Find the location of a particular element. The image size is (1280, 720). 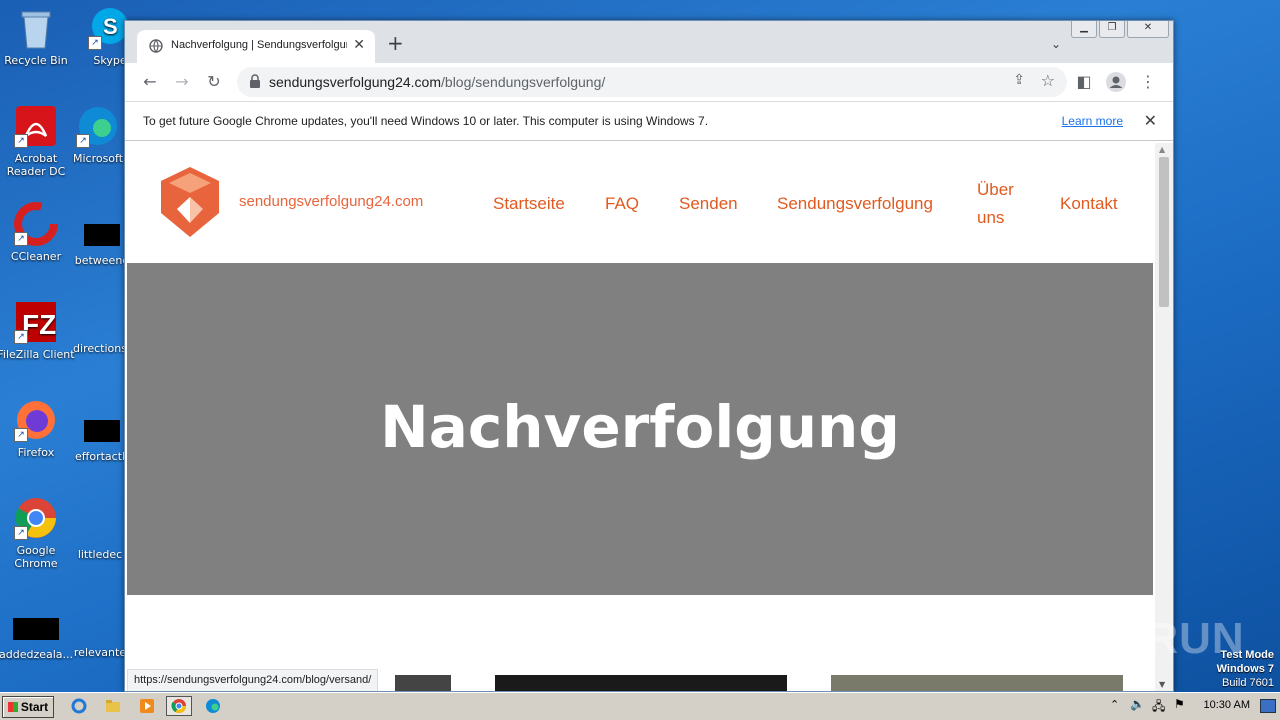

infobar-close-icon: ✕ is located at coordinates (1150, 120).